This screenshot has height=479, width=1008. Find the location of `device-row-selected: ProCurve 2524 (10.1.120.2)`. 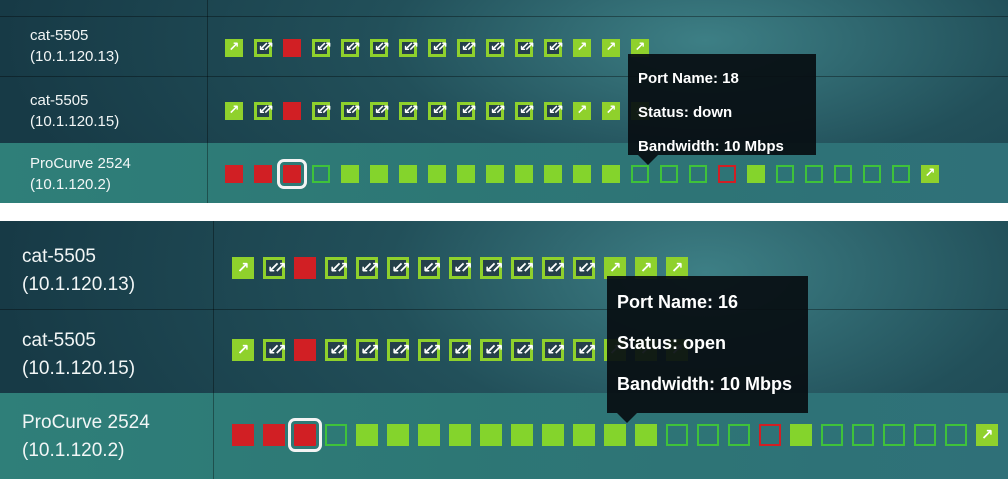

device-row-selected: ProCurve 2524 (10.1.120.2) is located at coordinates (504, 173).